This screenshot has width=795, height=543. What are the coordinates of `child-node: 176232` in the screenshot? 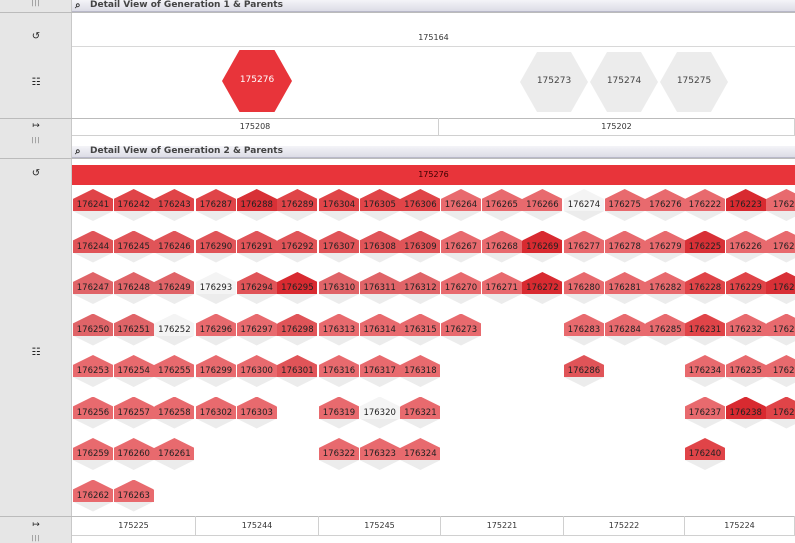 It's located at (745, 329).